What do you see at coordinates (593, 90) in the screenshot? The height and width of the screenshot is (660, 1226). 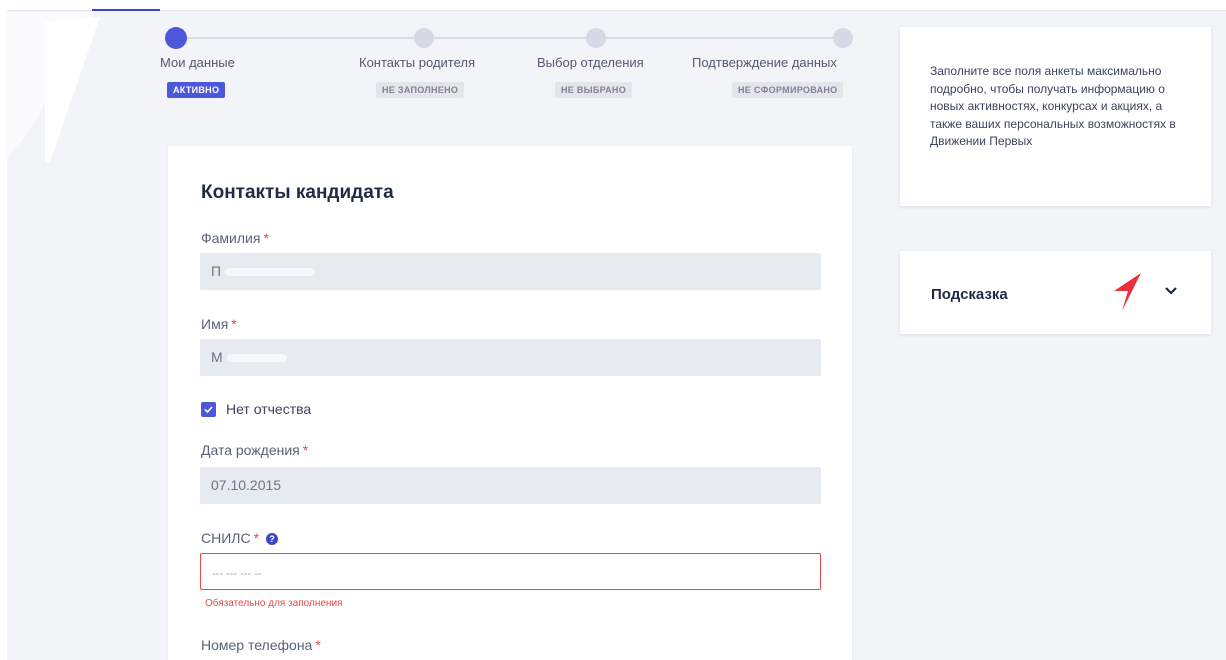 I see `status-badge: НЕ ВЫБРАНО` at bounding box center [593, 90].